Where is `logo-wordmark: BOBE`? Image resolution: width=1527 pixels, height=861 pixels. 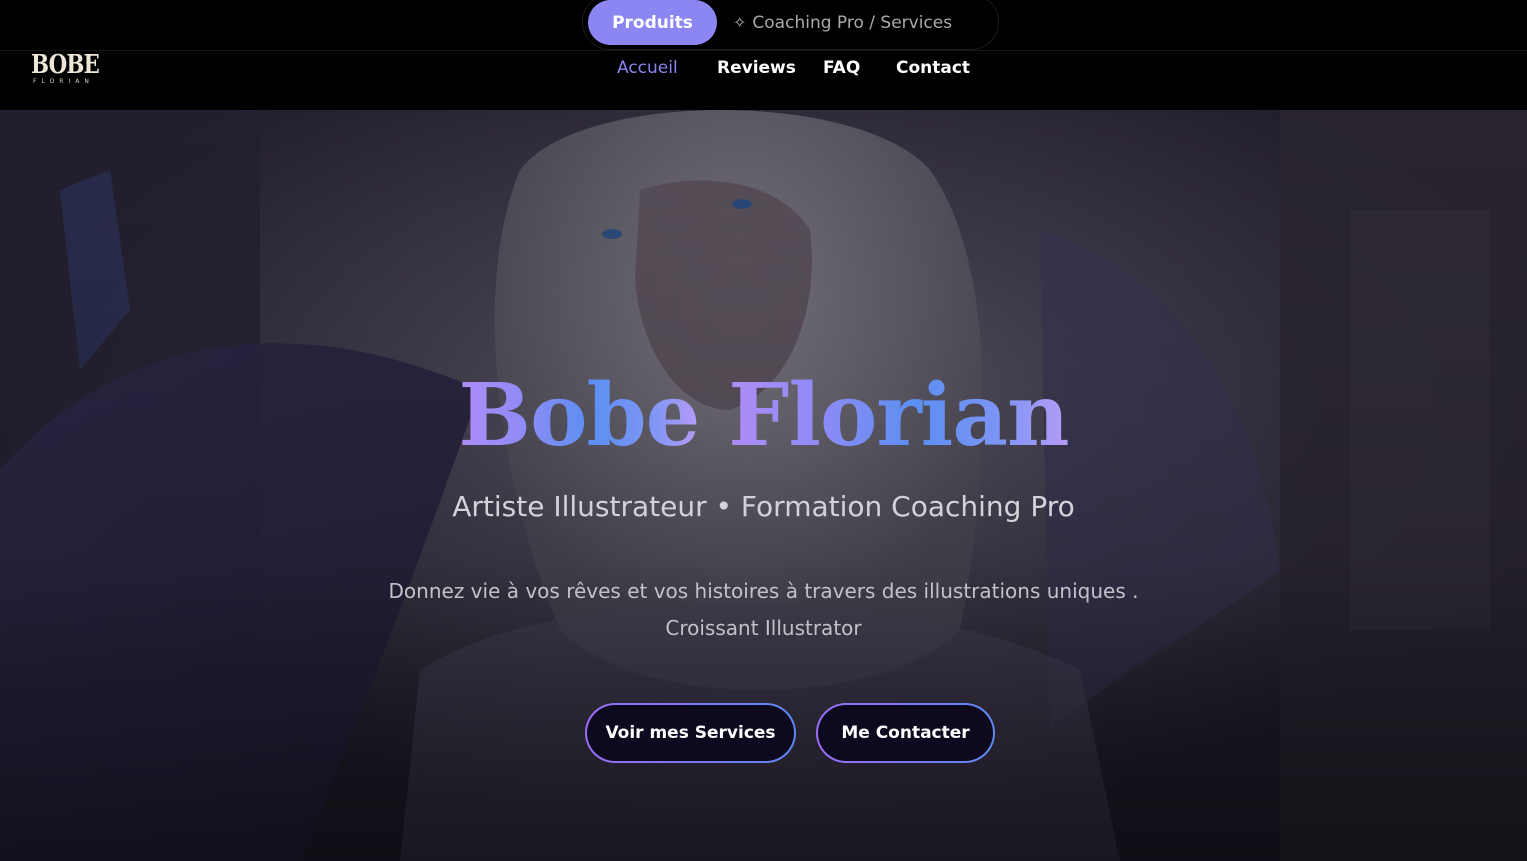 logo-wordmark: BOBE is located at coordinates (65, 65).